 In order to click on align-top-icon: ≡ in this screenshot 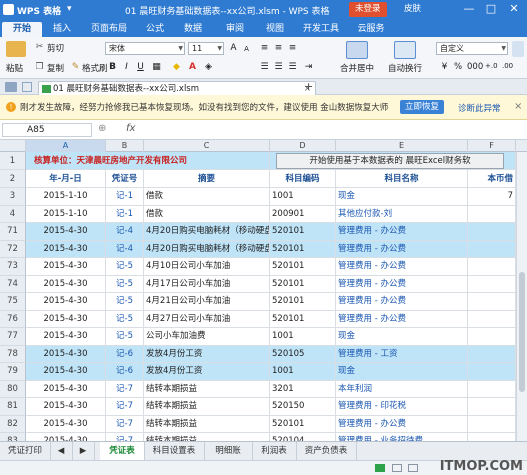, I will do `click(264, 48)`.